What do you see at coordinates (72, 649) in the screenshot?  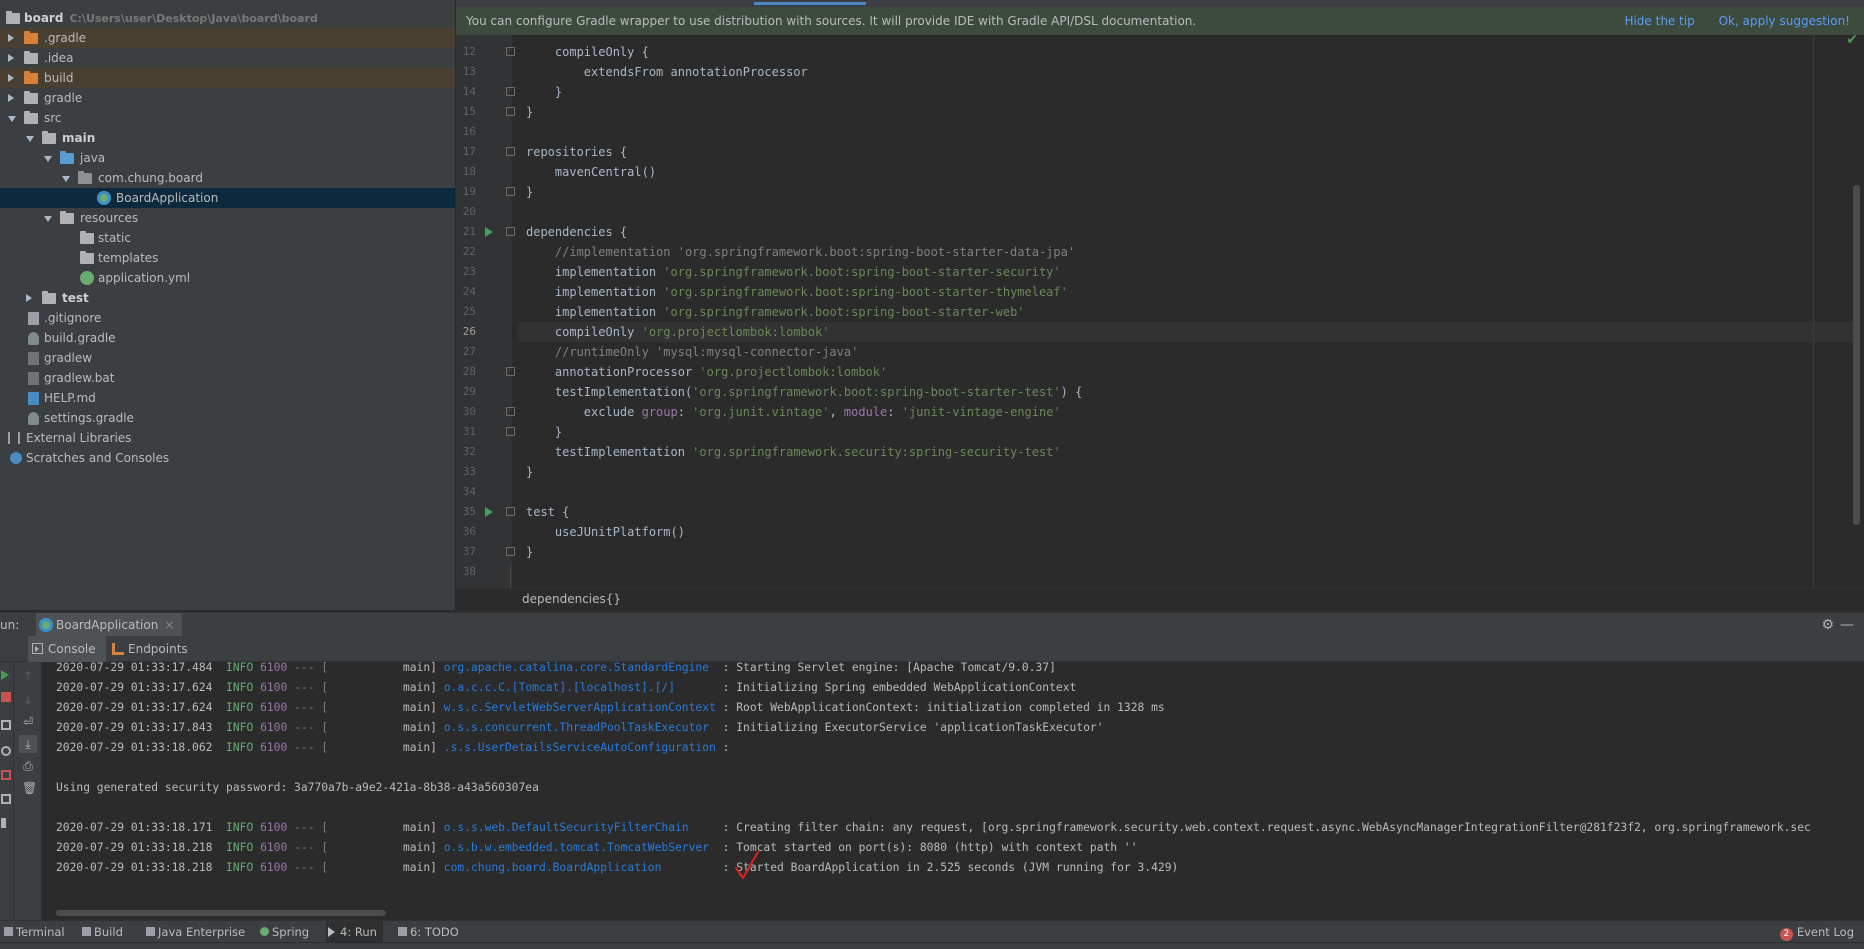 I see `tab-console-label: Console` at bounding box center [72, 649].